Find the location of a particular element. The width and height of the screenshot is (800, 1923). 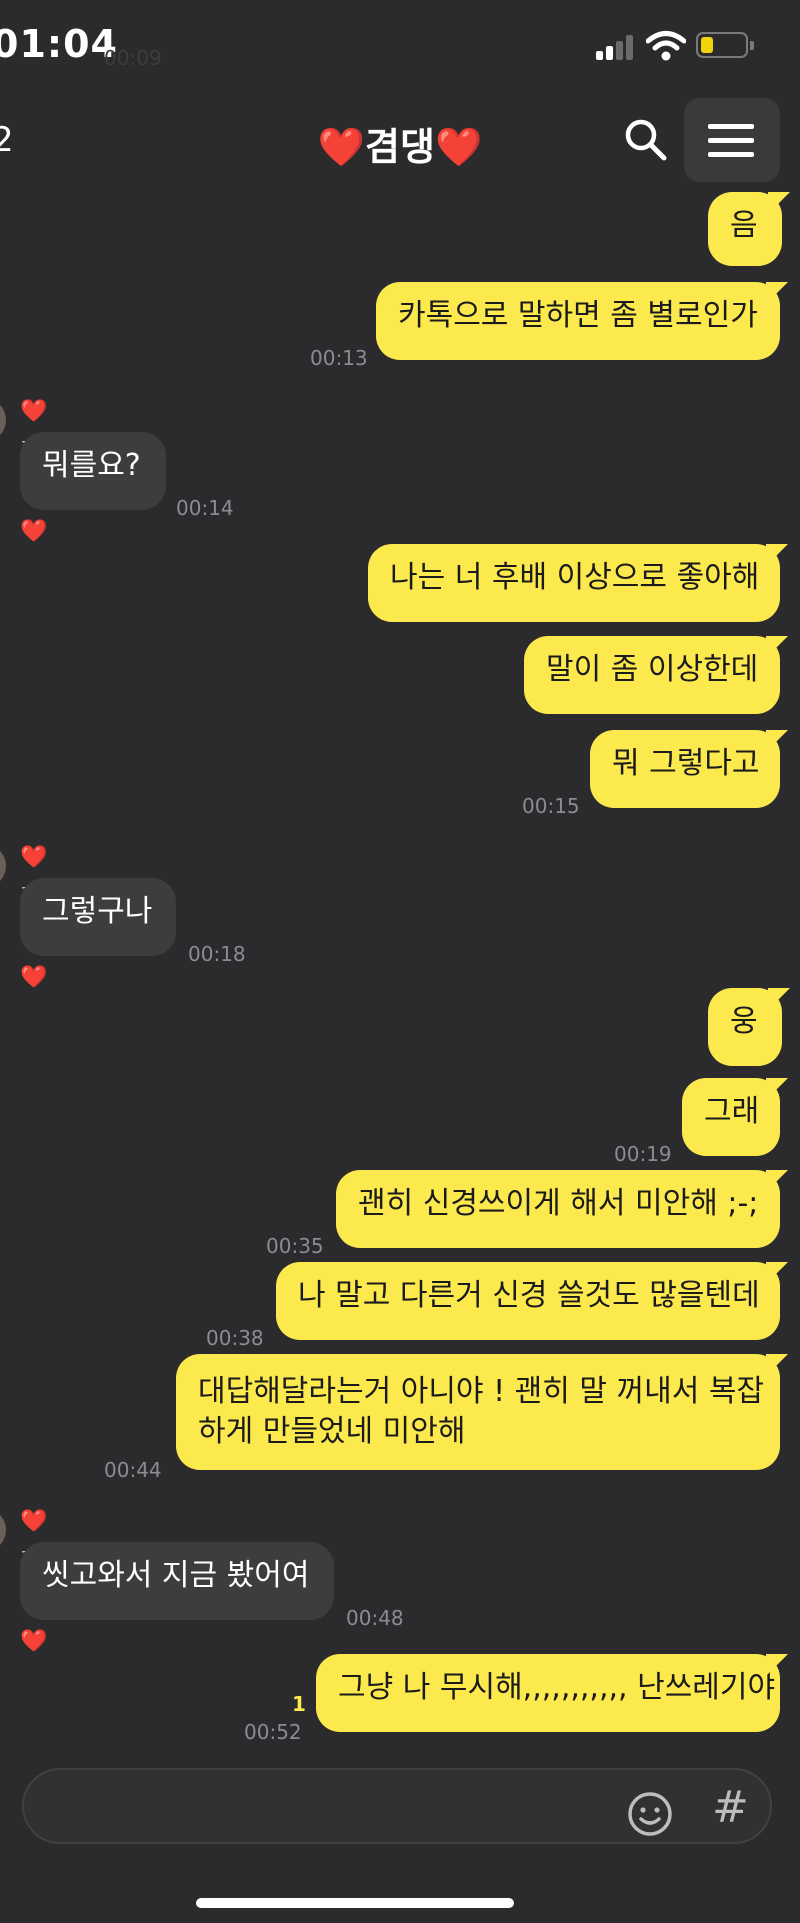

other-message-bubble: 그렇구나 is located at coordinates (98, 917).